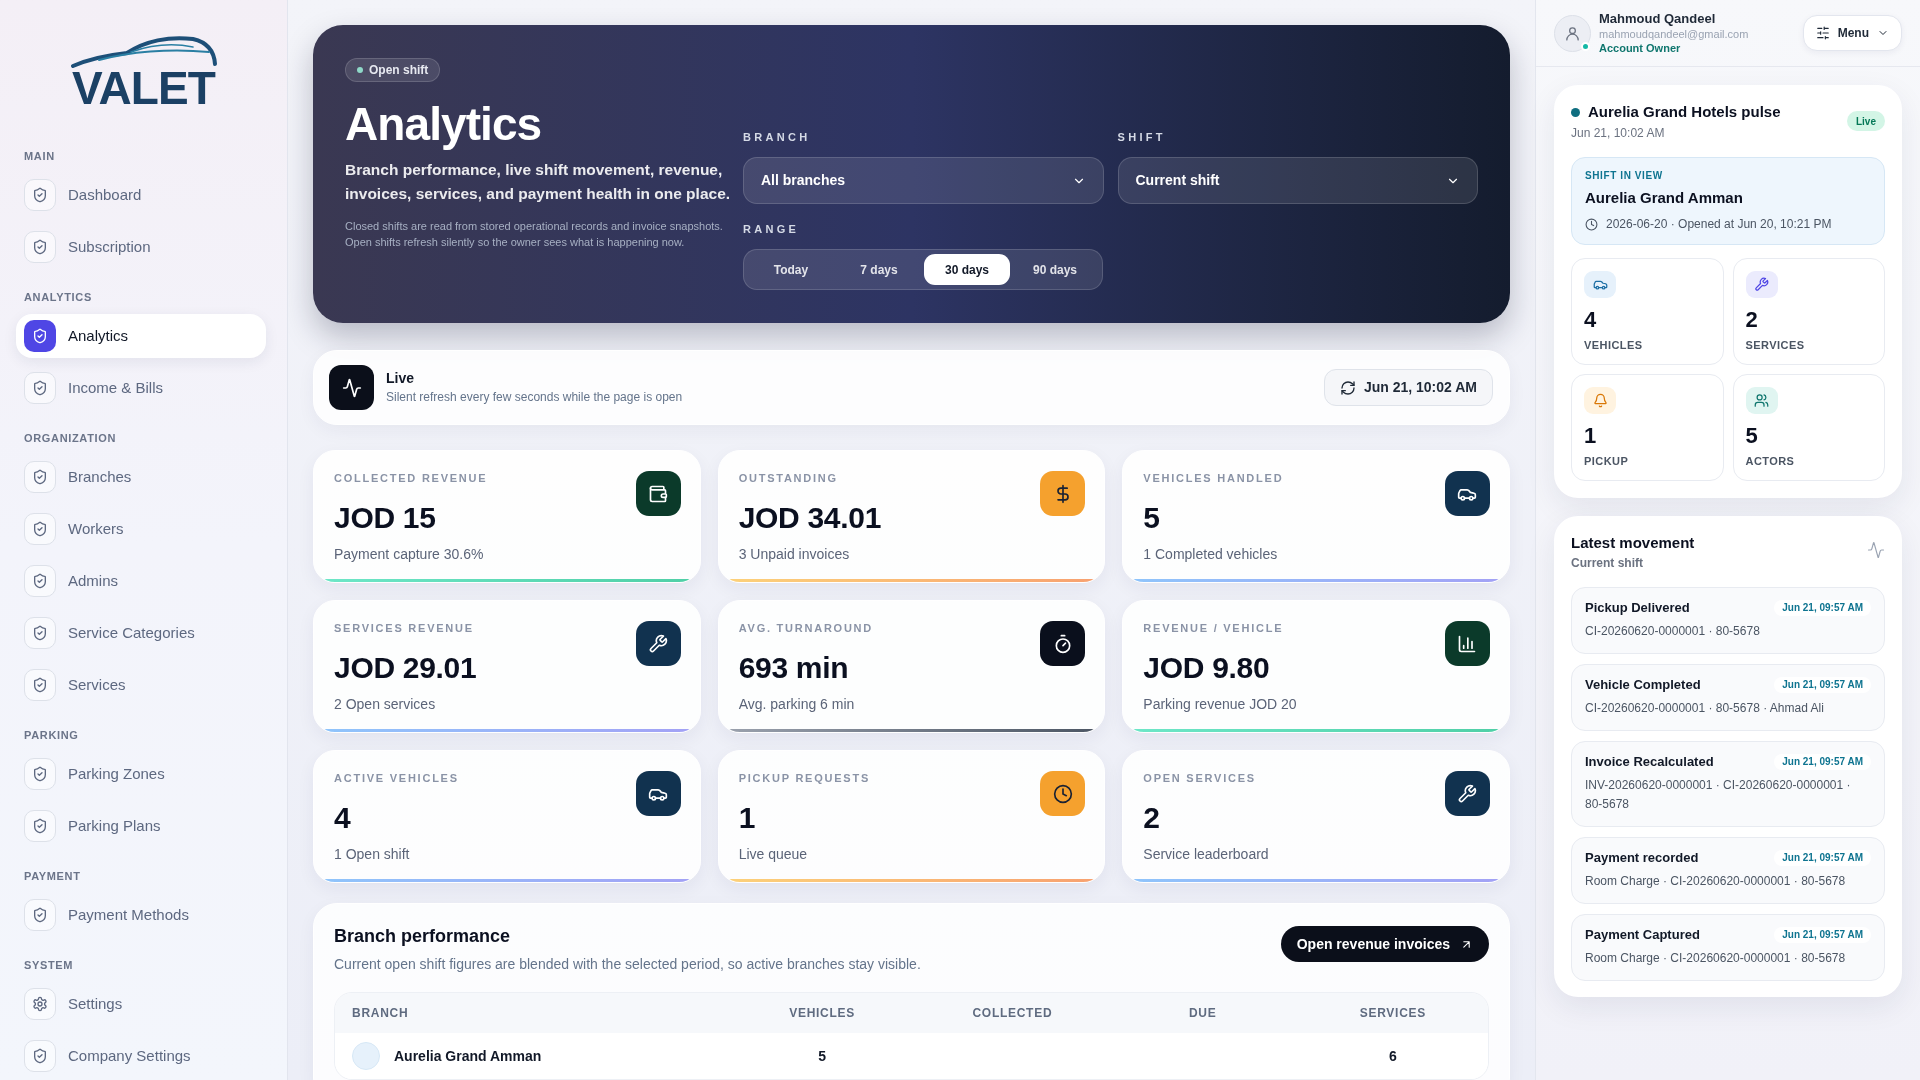  Describe the element at coordinates (1624, 176) in the screenshot. I see `shift-label: SHIFT IN VIEW` at that location.